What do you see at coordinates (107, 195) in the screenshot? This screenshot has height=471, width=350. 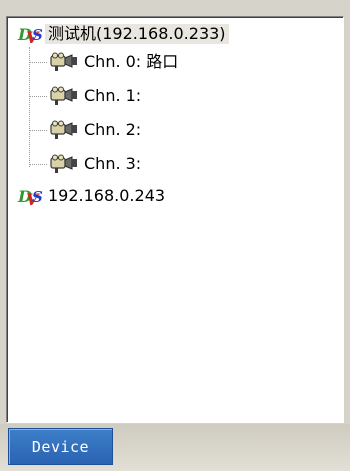 I see `device-label: 192.168.0.243` at bounding box center [107, 195].